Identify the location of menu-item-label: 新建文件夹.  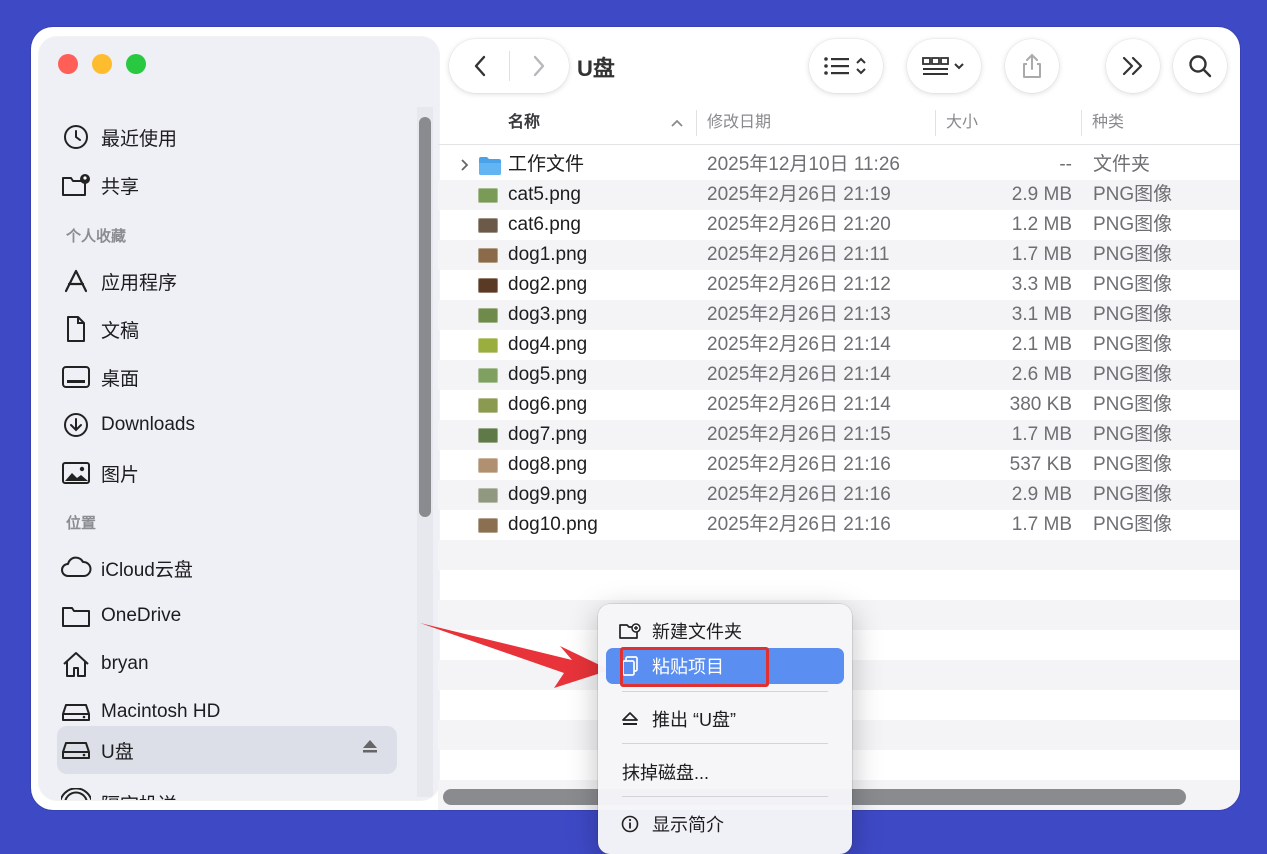
(697, 632).